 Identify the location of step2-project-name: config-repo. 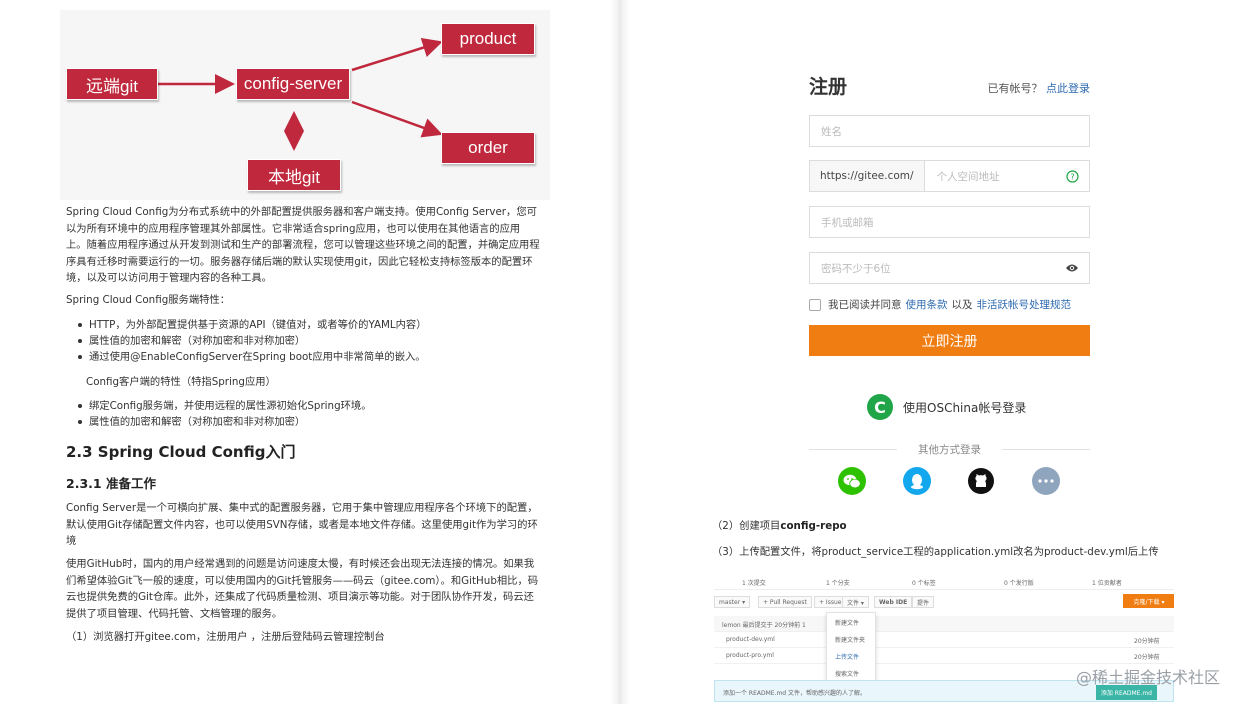
(813, 526).